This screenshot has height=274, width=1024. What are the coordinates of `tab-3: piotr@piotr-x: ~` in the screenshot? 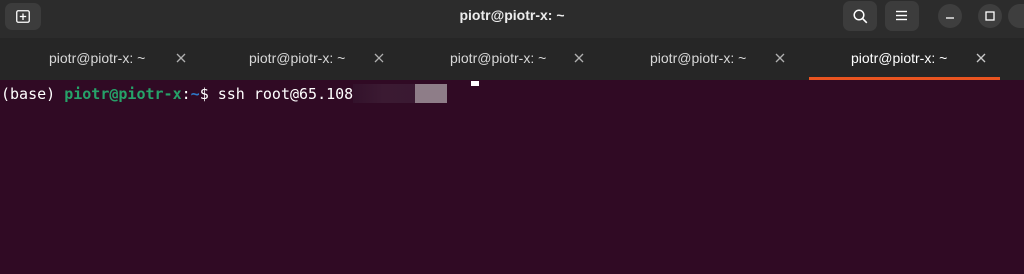 It's located at (500, 59).